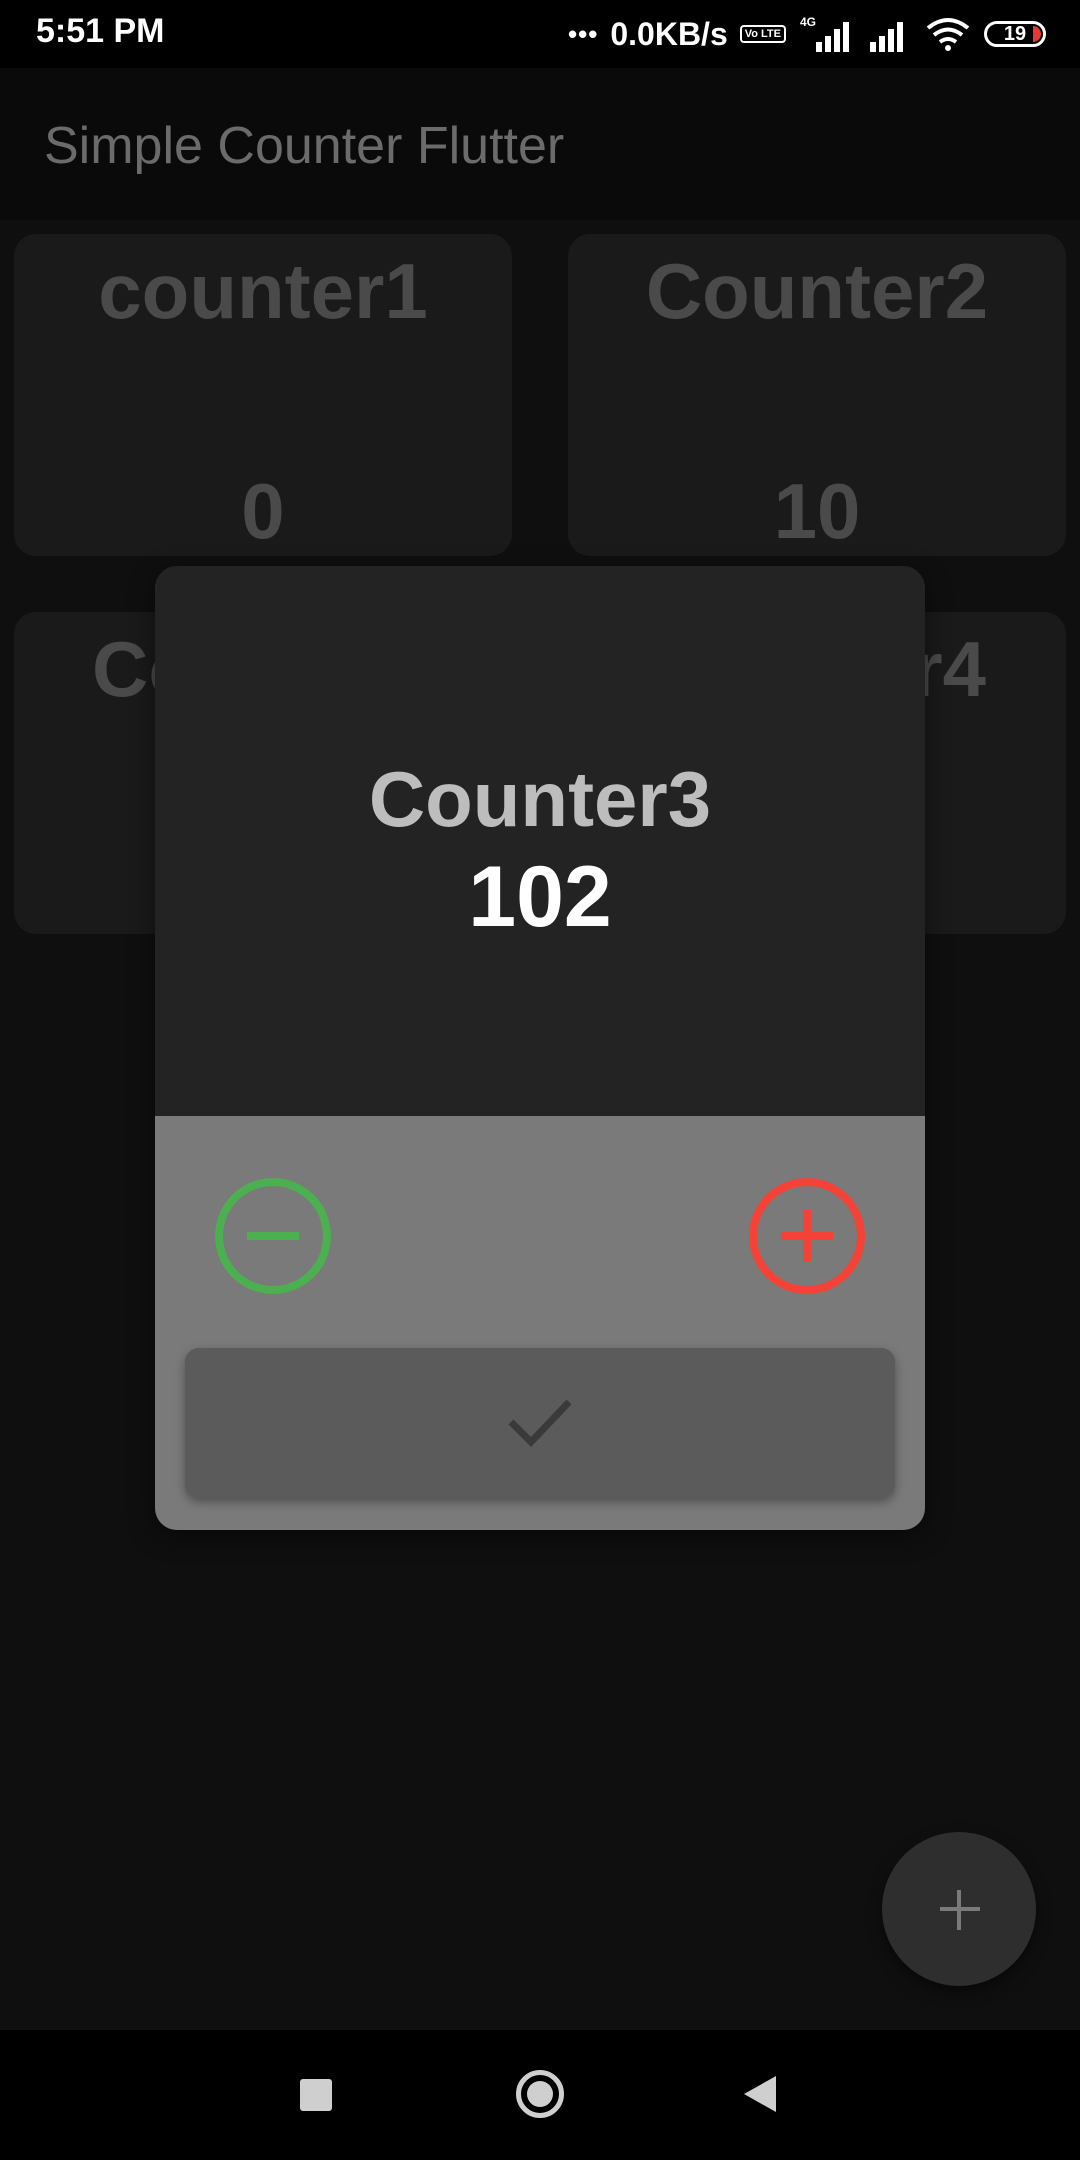  What do you see at coordinates (948, 34) in the screenshot?
I see `wifi-icon` at bounding box center [948, 34].